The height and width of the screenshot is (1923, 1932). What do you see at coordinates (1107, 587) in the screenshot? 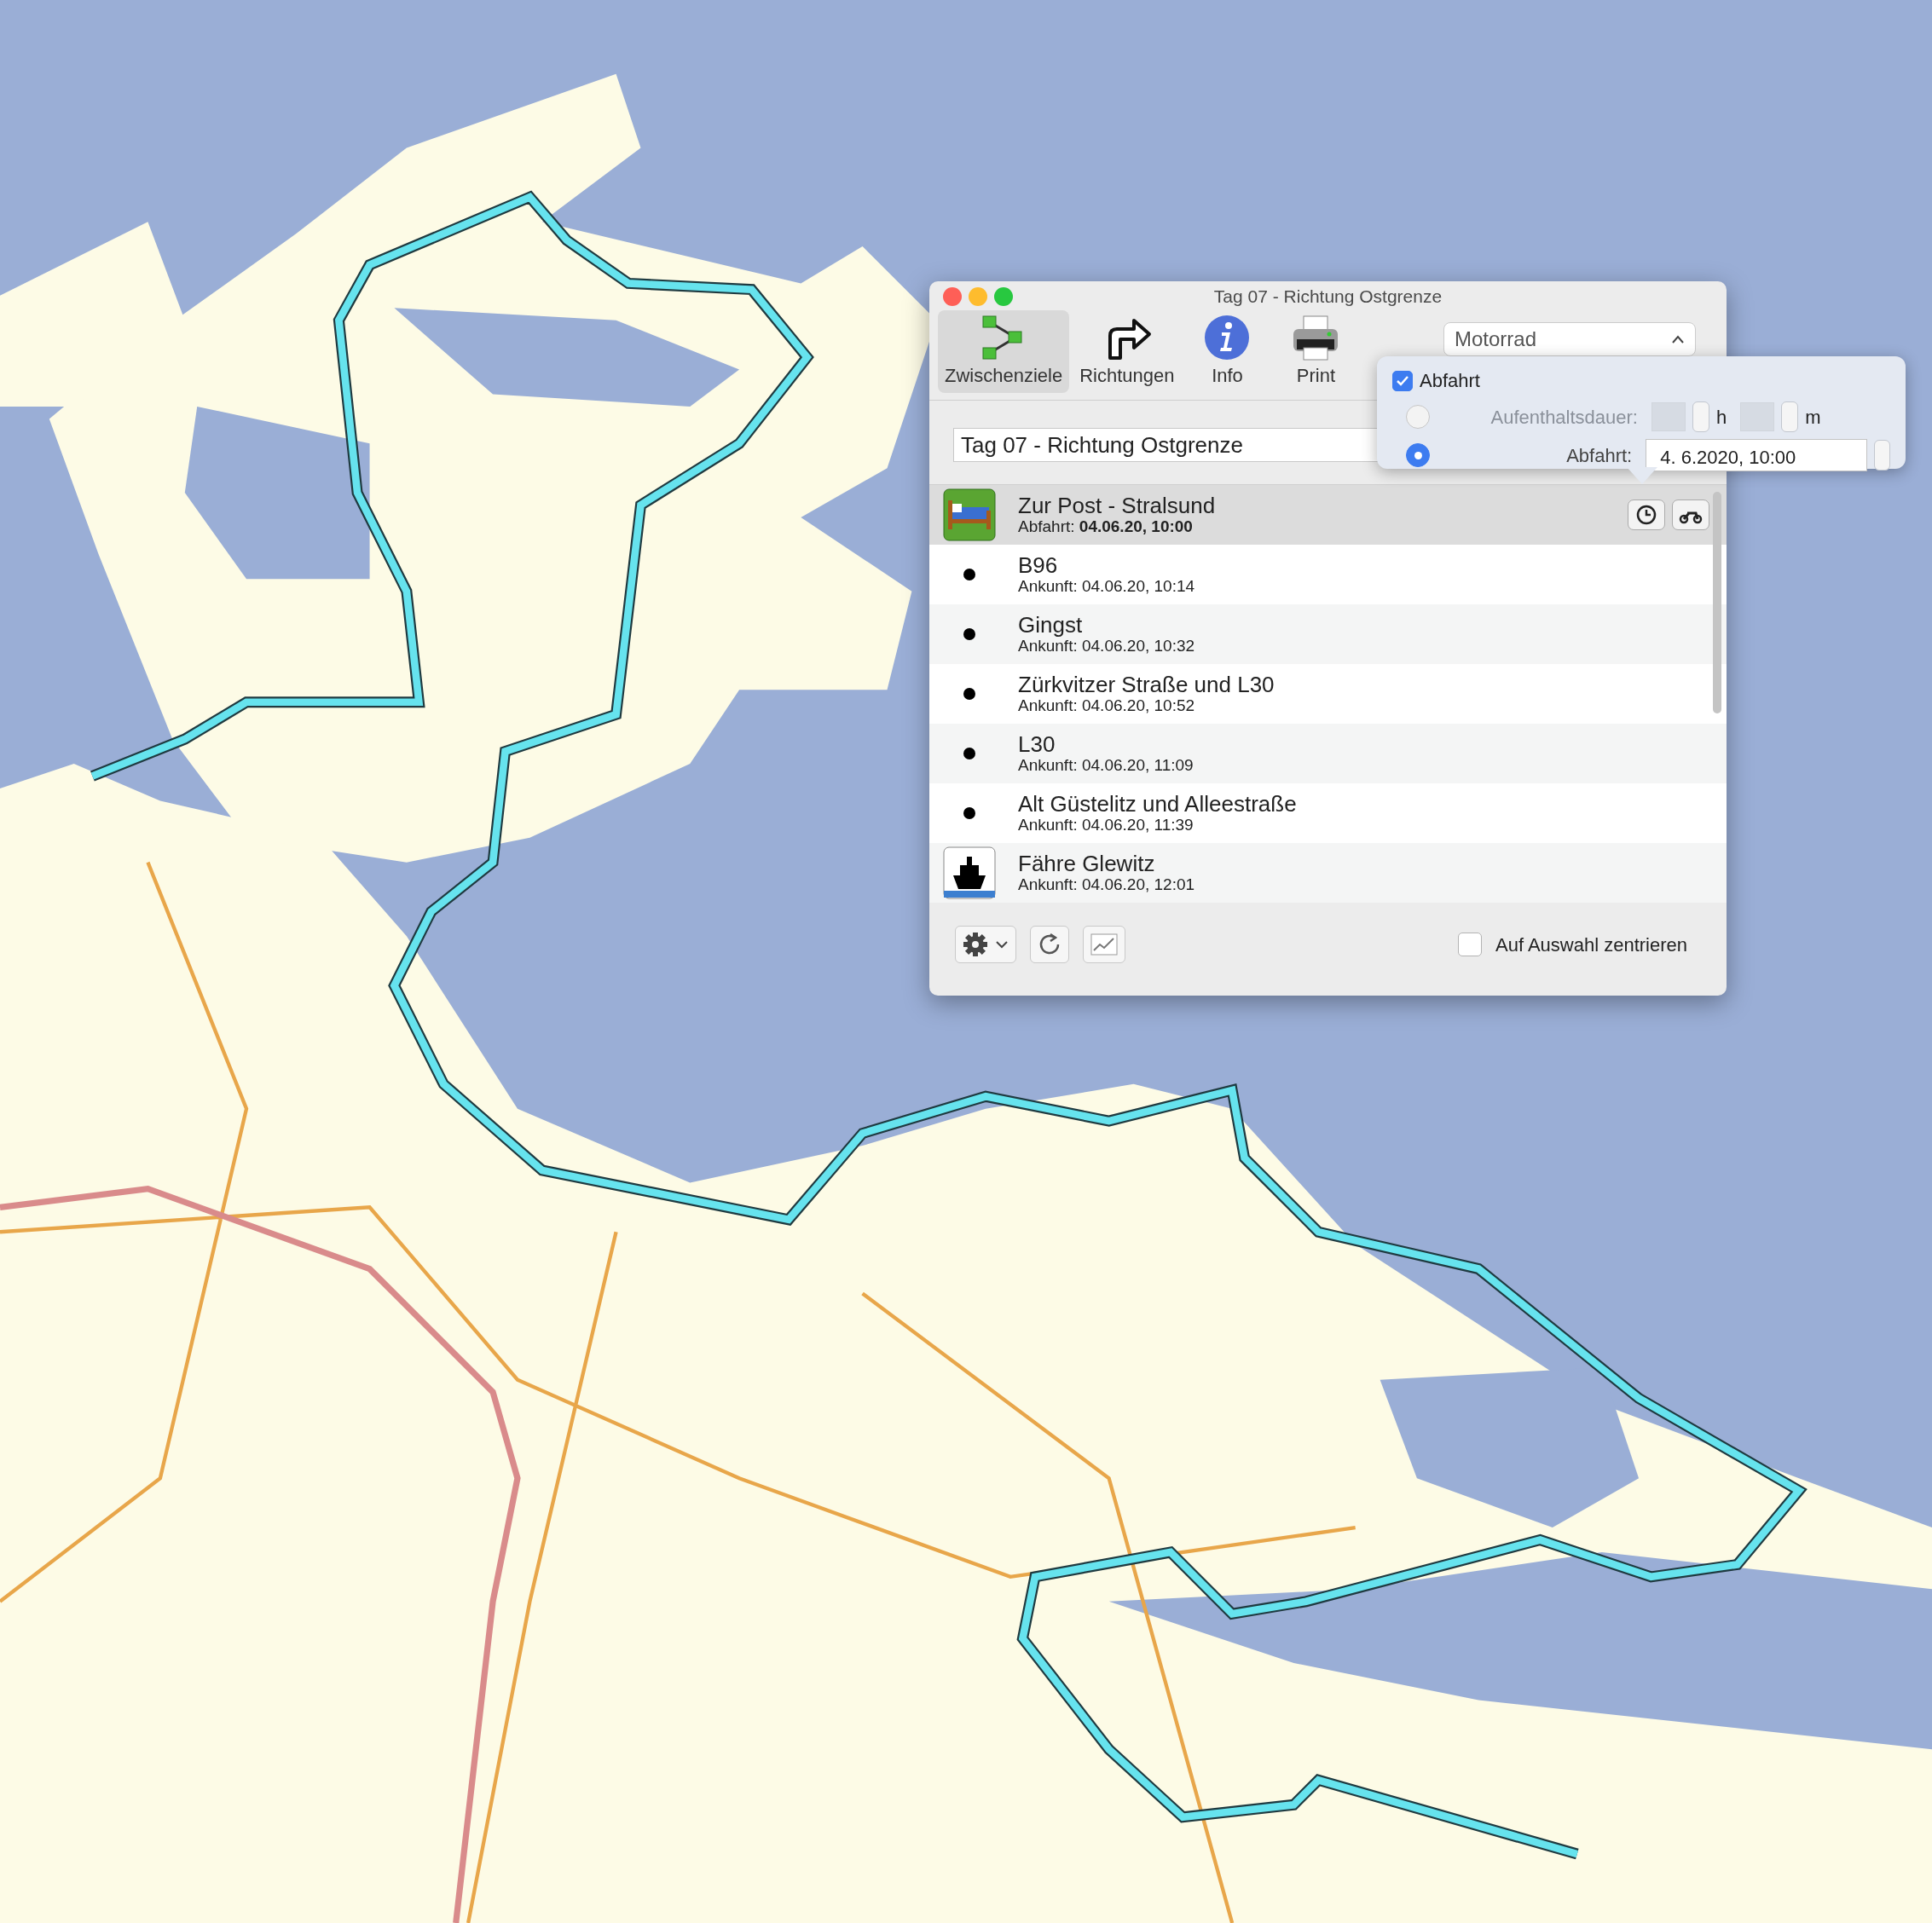
I see `waypoint-time: Ankunft: 04.06.20, 10:14` at bounding box center [1107, 587].